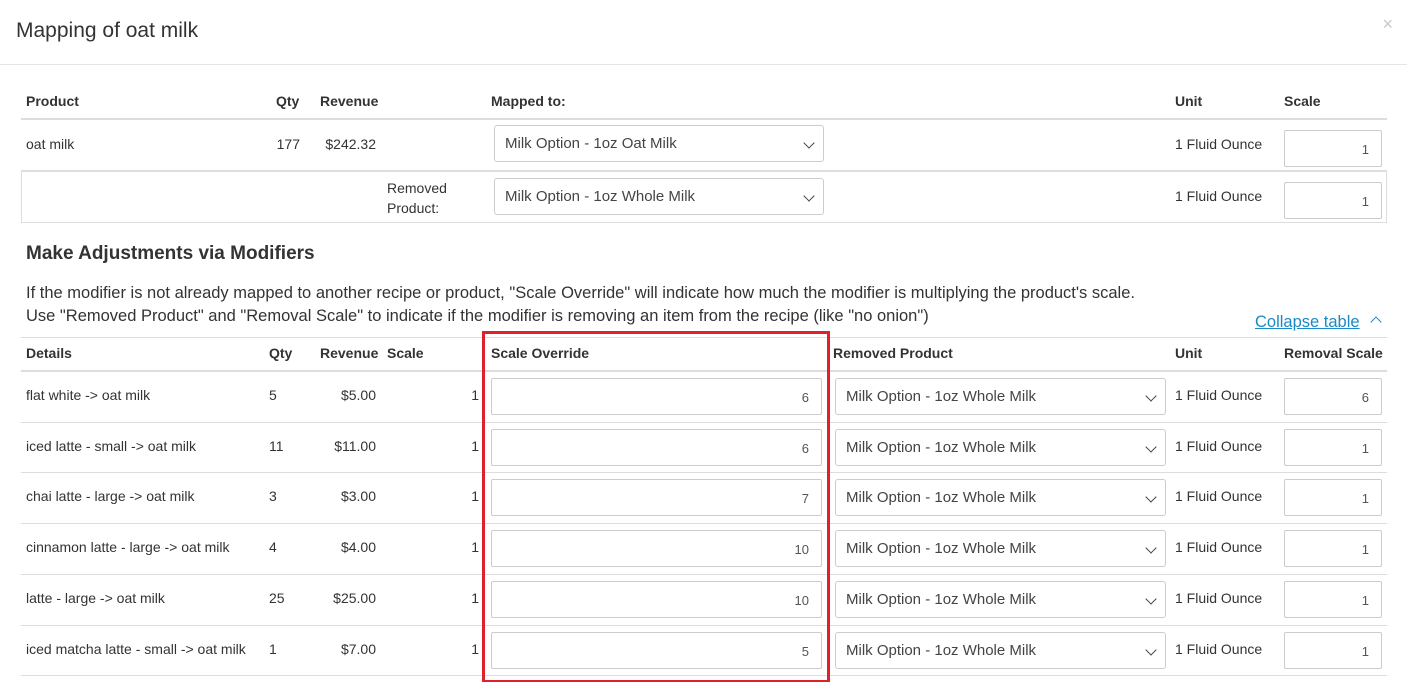 Image resolution: width=1407 pixels, height=682 pixels. What do you see at coordinates (170, 253) in the screenshot?
I see `section-title: Make Adjustments via Modifiers` at bounding box center [170, 253].